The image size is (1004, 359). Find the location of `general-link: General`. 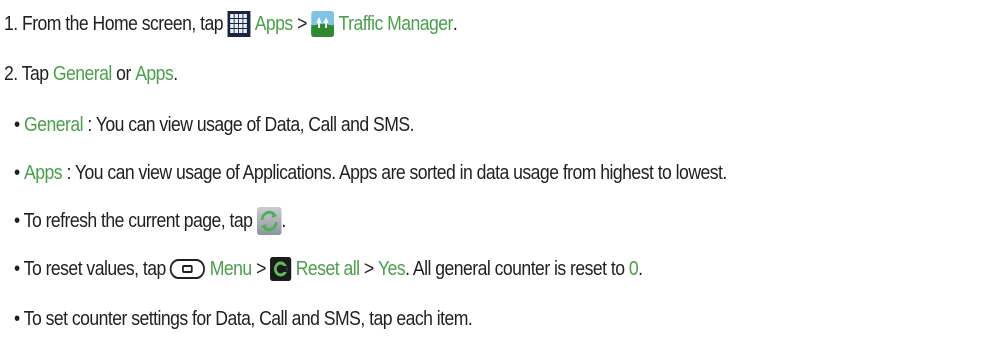

general-link: General is located at coordinates (82, 74).